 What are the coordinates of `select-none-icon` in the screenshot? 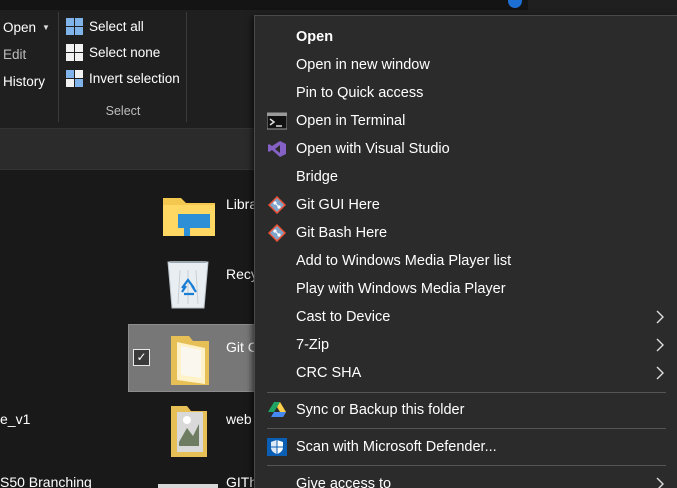 It's located at (74, 52).